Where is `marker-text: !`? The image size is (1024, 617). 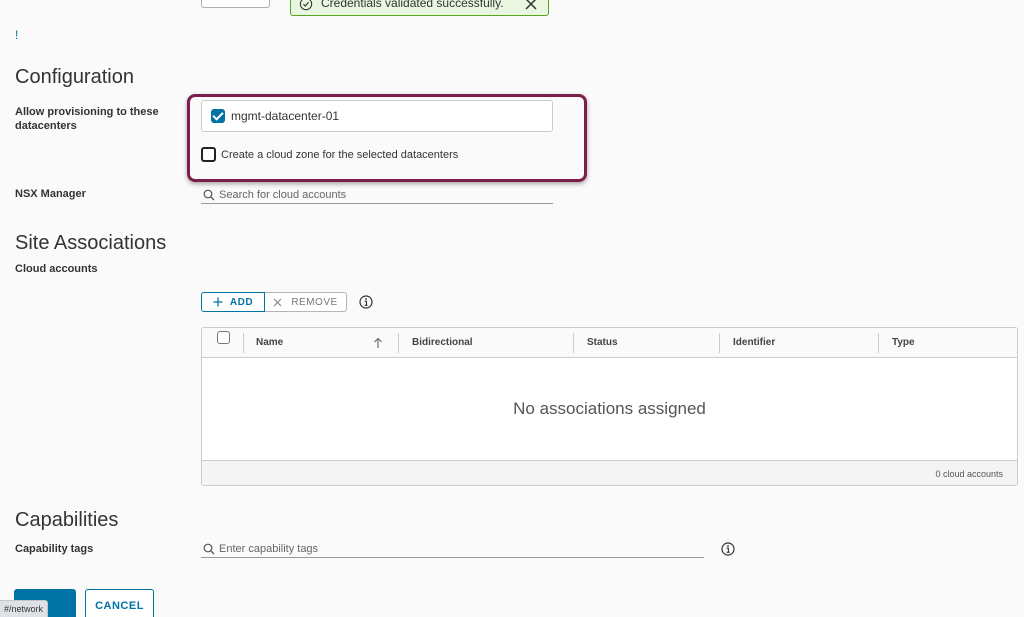 marker-text: ! is located at coordinates (17, 35).